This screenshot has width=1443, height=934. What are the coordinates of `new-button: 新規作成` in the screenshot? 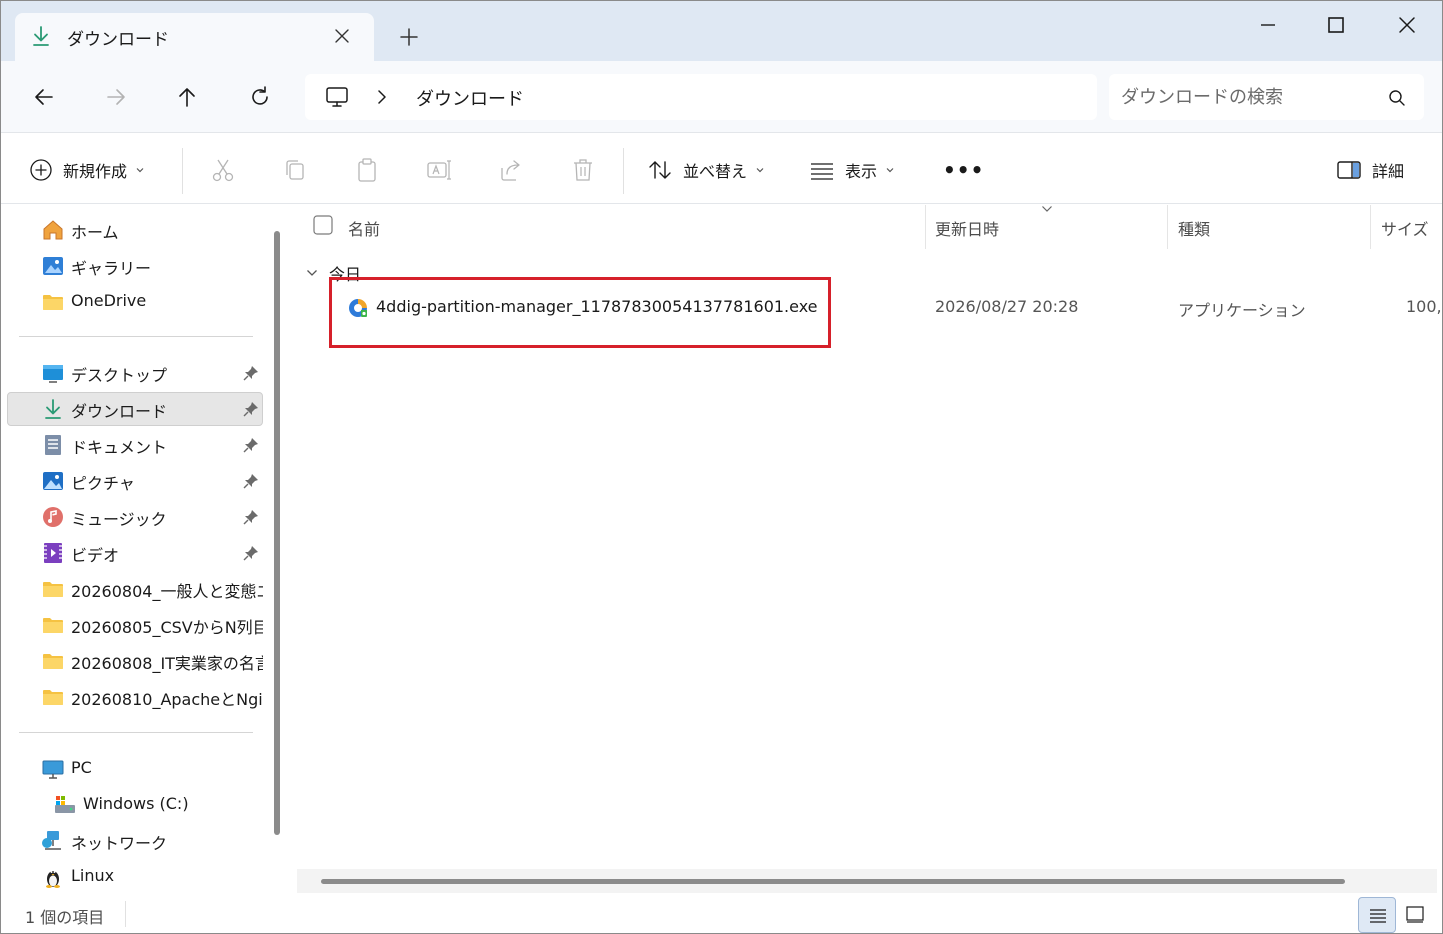 It's located at (87, 170).